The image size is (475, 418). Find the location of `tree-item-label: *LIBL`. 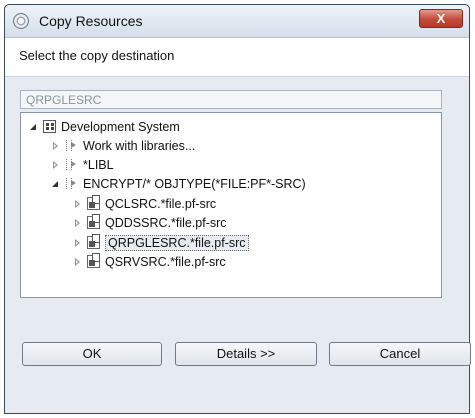

tree-item-label: *LIBL is located at coordinates (98, 164).